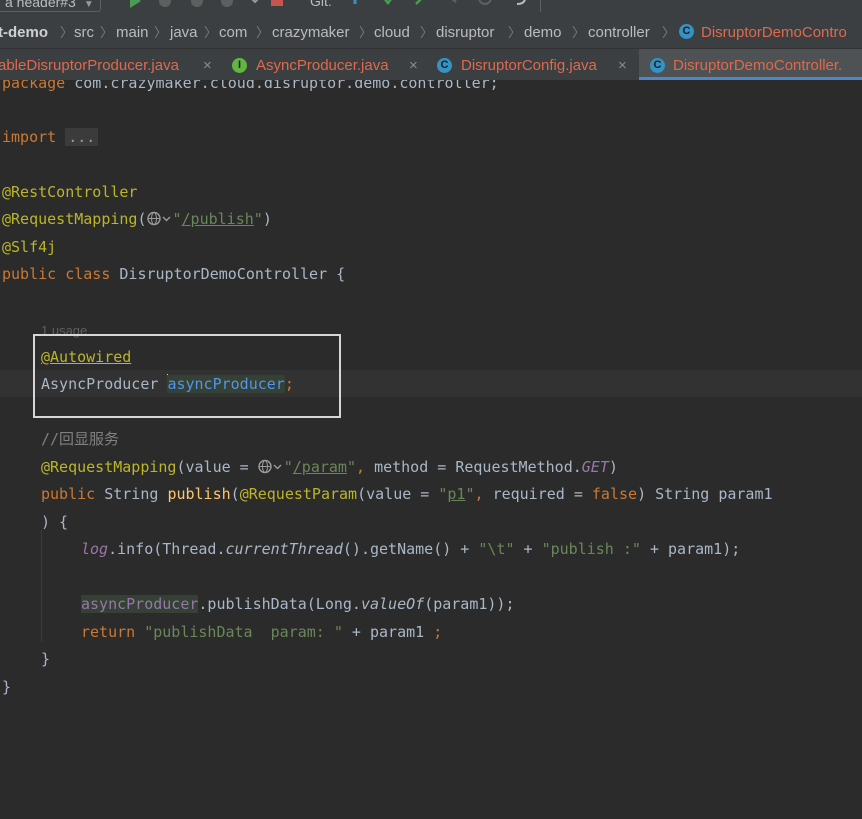  Describe the element at coordinates (521, 4) in the screenshot. I see `rollback-icon` at that location.